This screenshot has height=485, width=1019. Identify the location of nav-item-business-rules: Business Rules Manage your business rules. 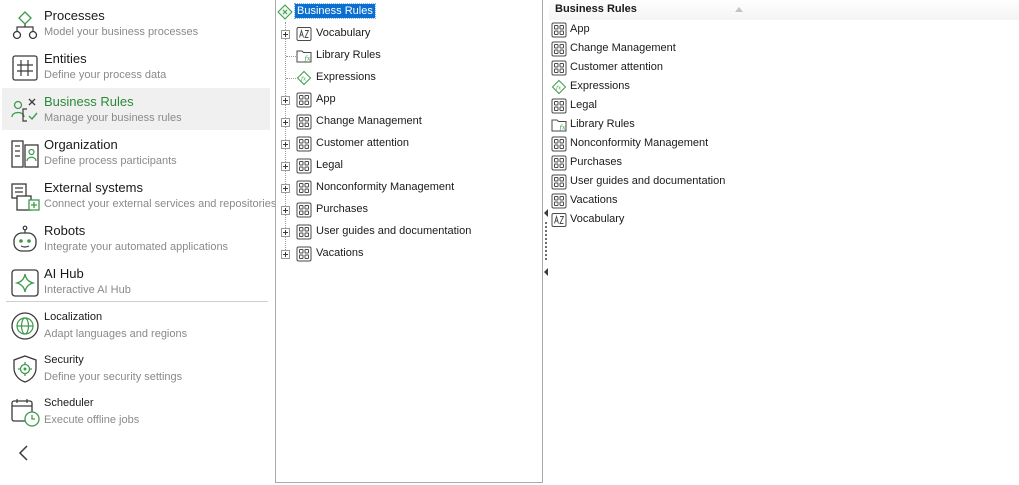
(136, 109).